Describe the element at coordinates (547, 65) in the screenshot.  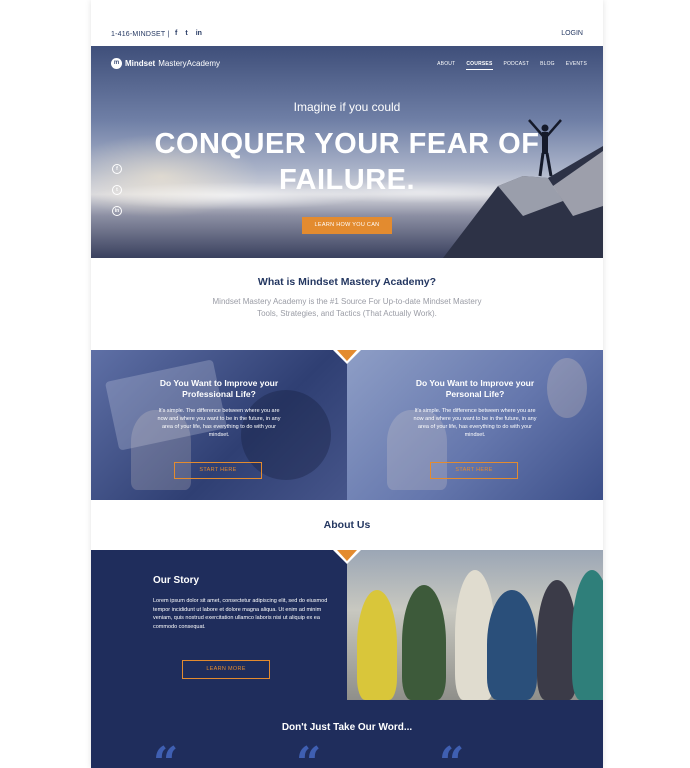
I see `nav-item-blog: BLOG` at that location.